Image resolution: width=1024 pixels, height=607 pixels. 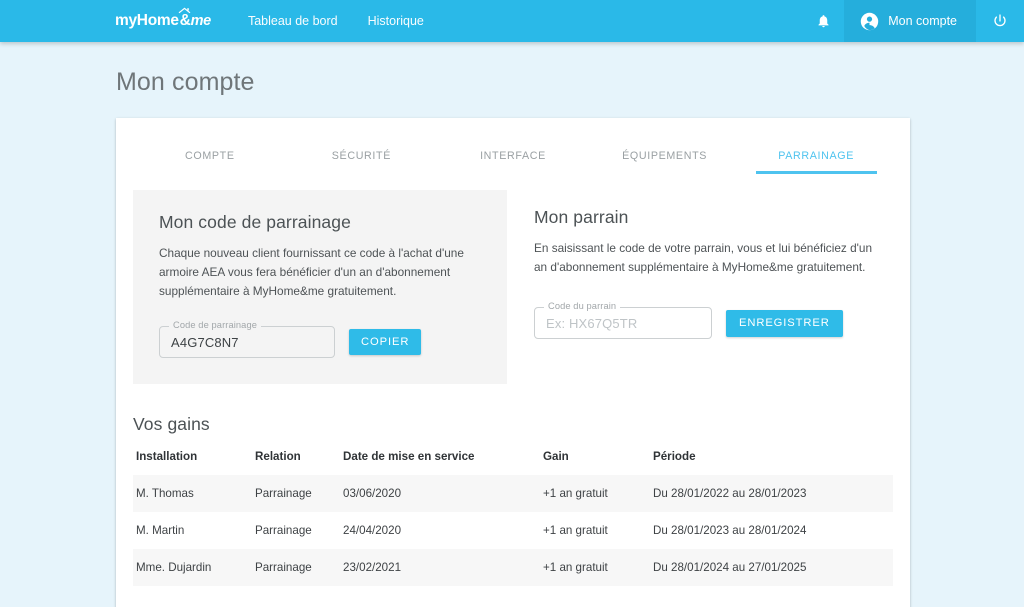 I want to click on sponsor-code-entry-placeholder: Ex: HX67Q5TR, so click(x=592, y=323).